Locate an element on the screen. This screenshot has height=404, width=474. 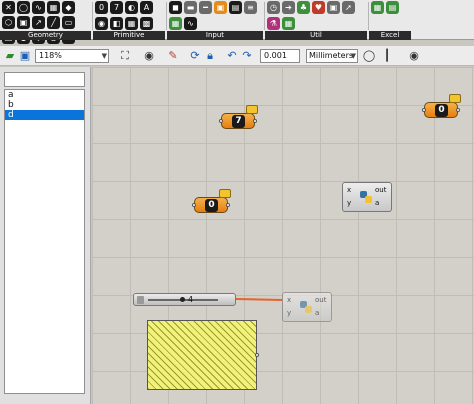
pen-icon: ✎ is located at coordinates (173, 56).